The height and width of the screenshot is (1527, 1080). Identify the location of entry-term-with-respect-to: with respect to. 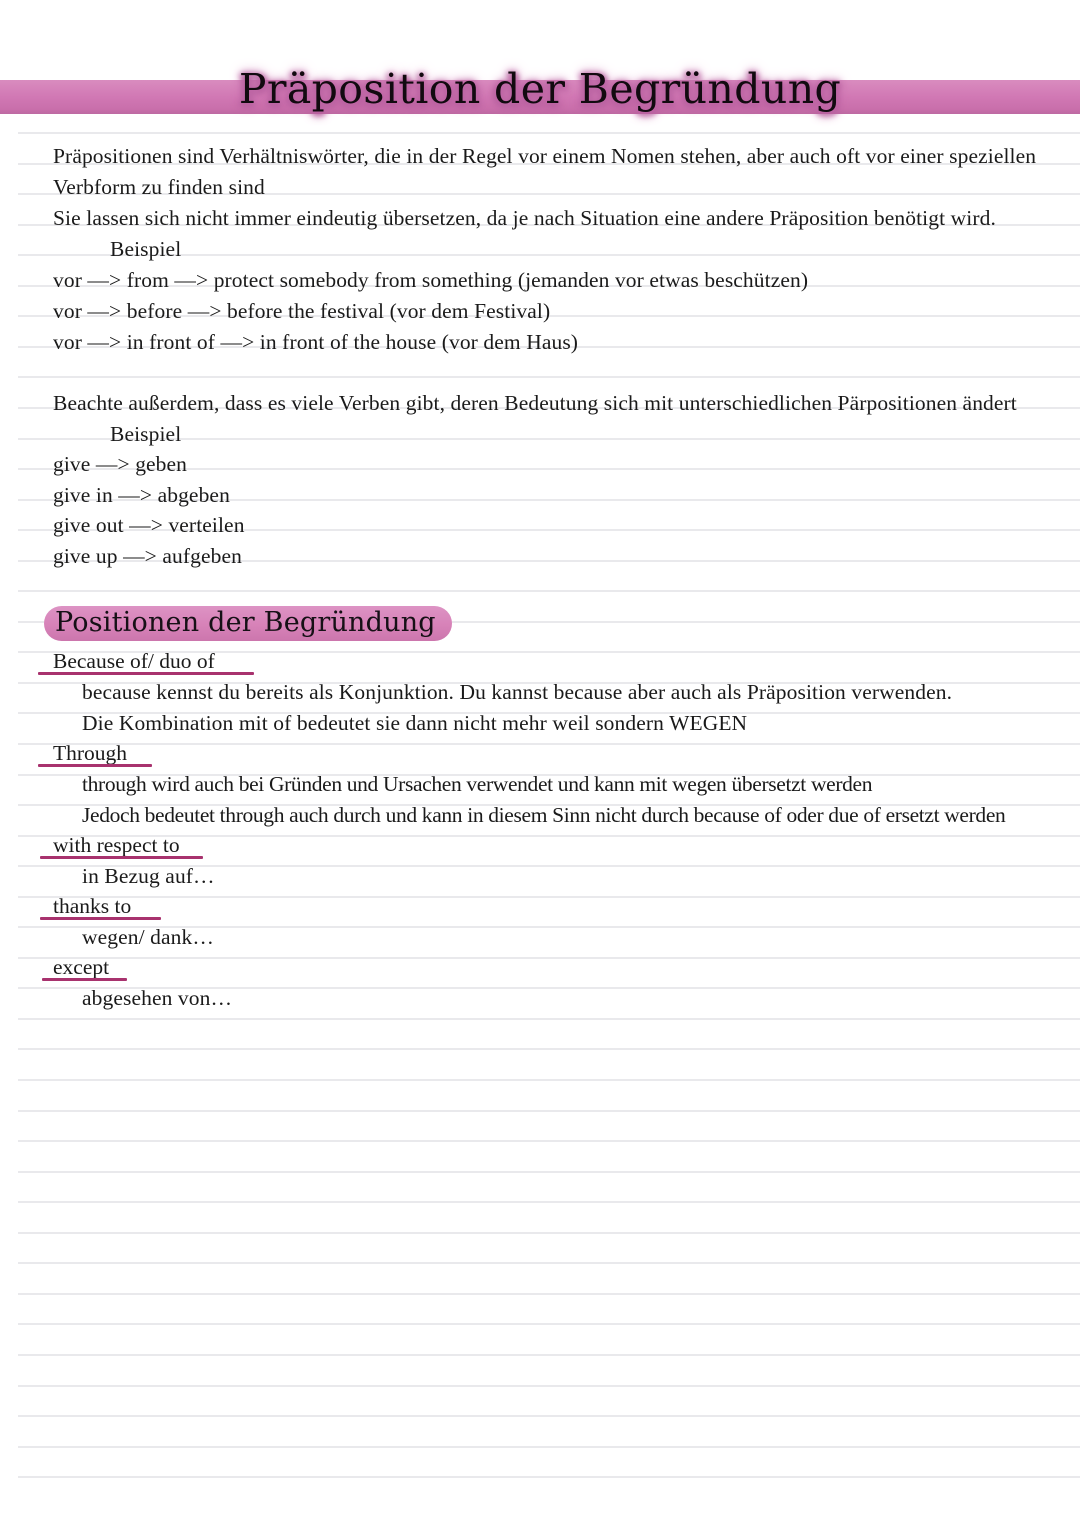
(116, 845).